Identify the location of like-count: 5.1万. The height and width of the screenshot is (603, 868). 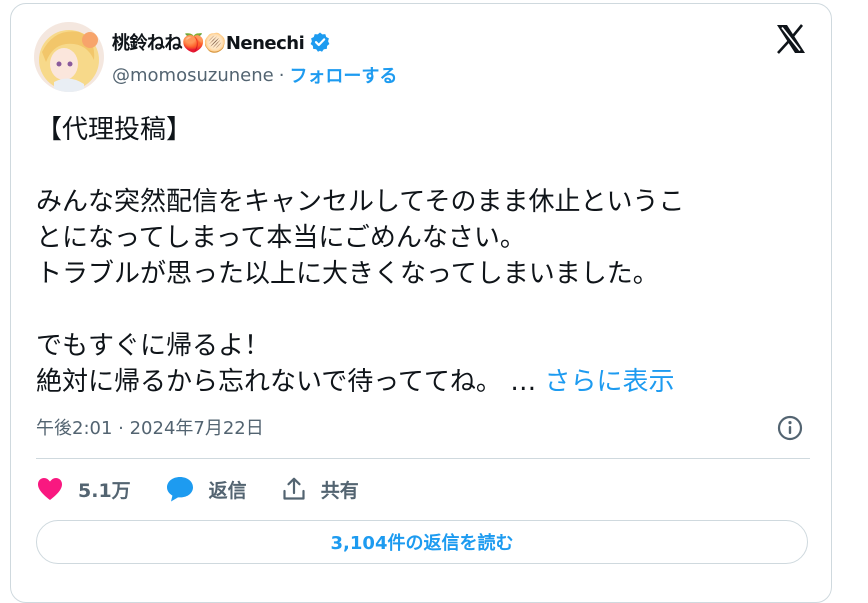
(104, 490).